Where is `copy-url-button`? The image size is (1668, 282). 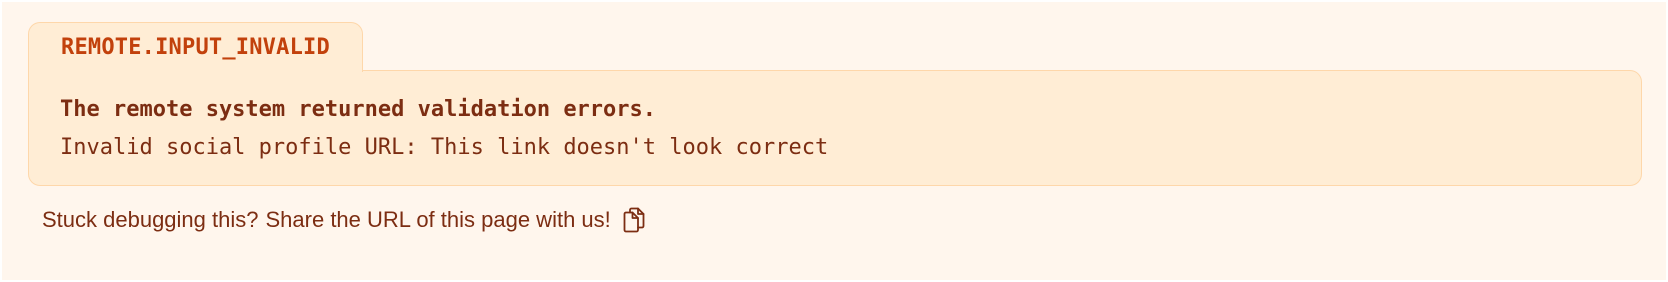 copy-url-button is located at coordinates (634, 220).